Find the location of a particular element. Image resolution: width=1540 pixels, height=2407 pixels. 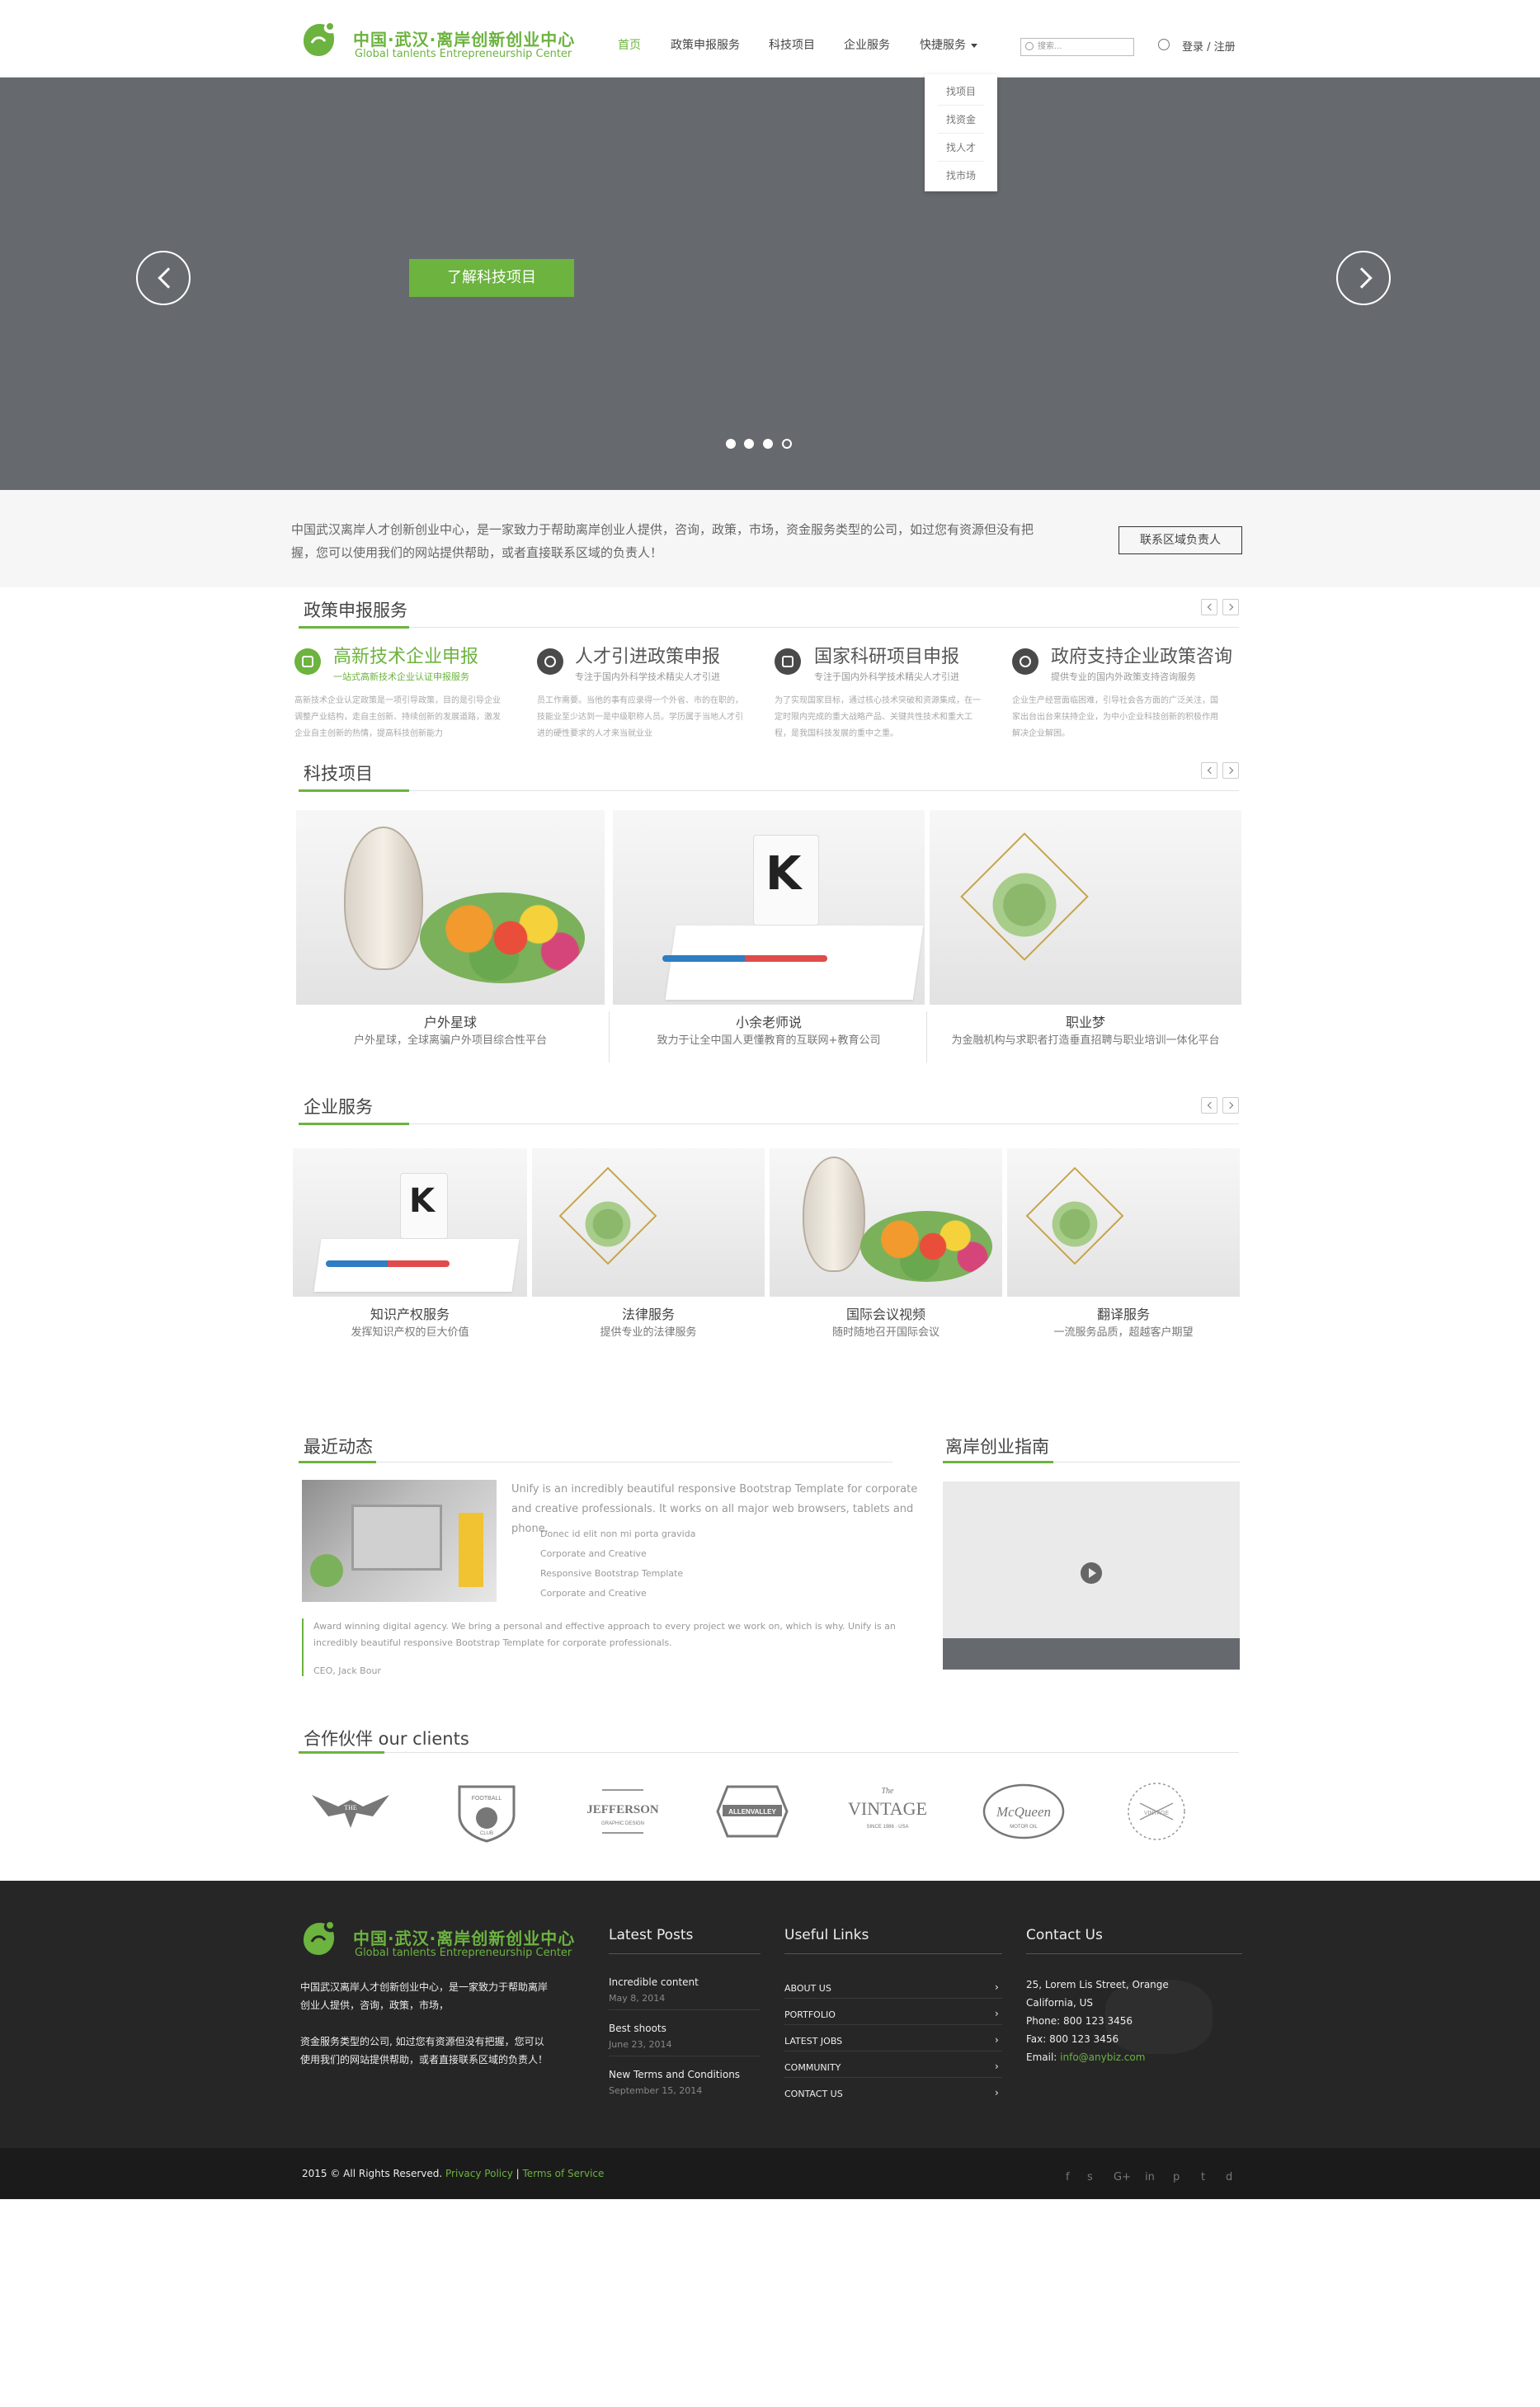

dropdown-item-funding: 找资金 is located at coordinates (961, 120).